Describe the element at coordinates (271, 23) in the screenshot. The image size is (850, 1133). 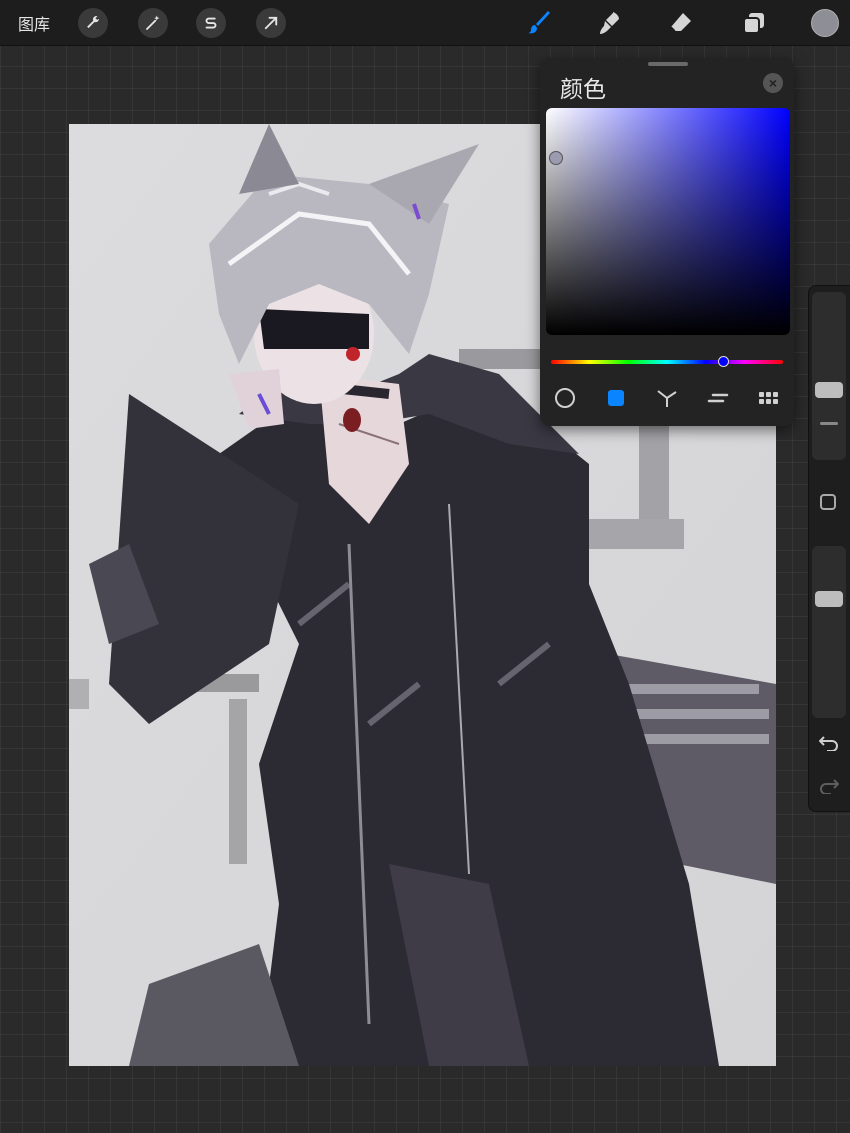
I see `transform-arrow-icon` at that location.